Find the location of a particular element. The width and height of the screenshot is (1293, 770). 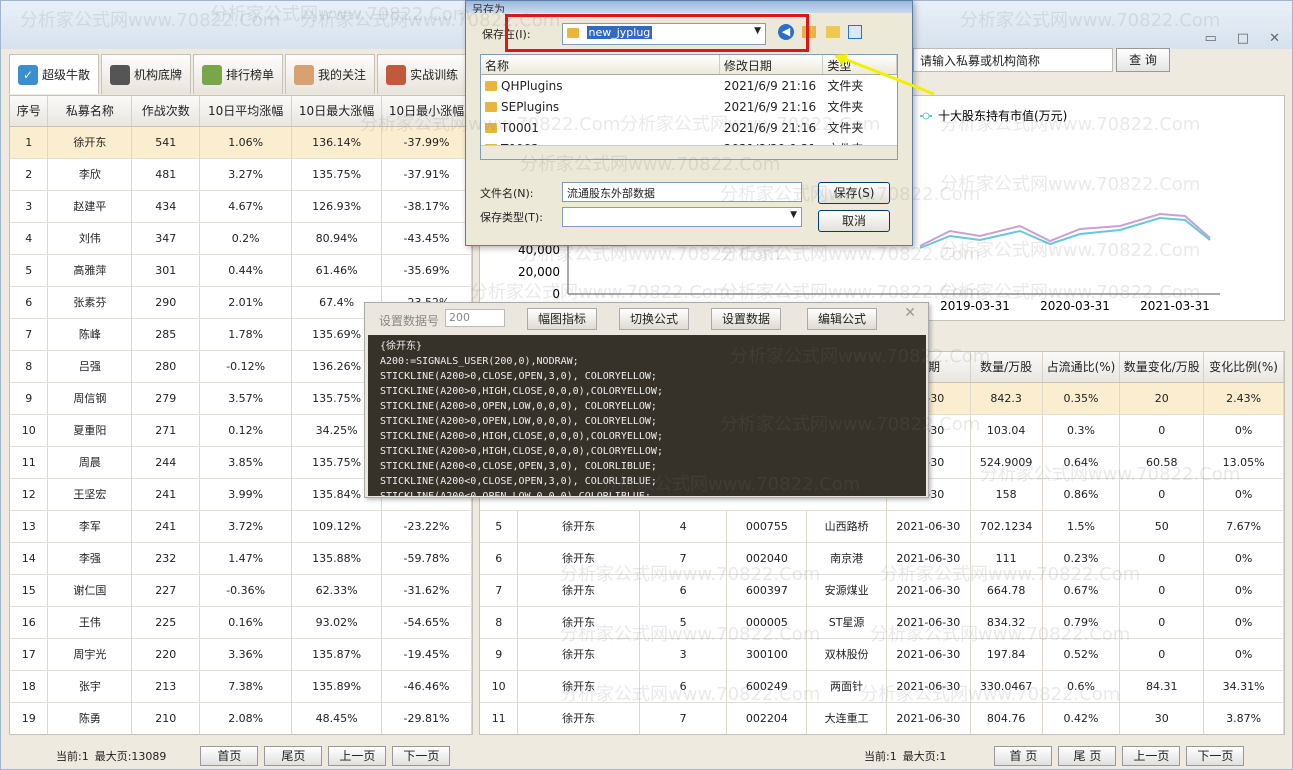

column-header: 变化比例(%) is located at coordinates (1243, 367).